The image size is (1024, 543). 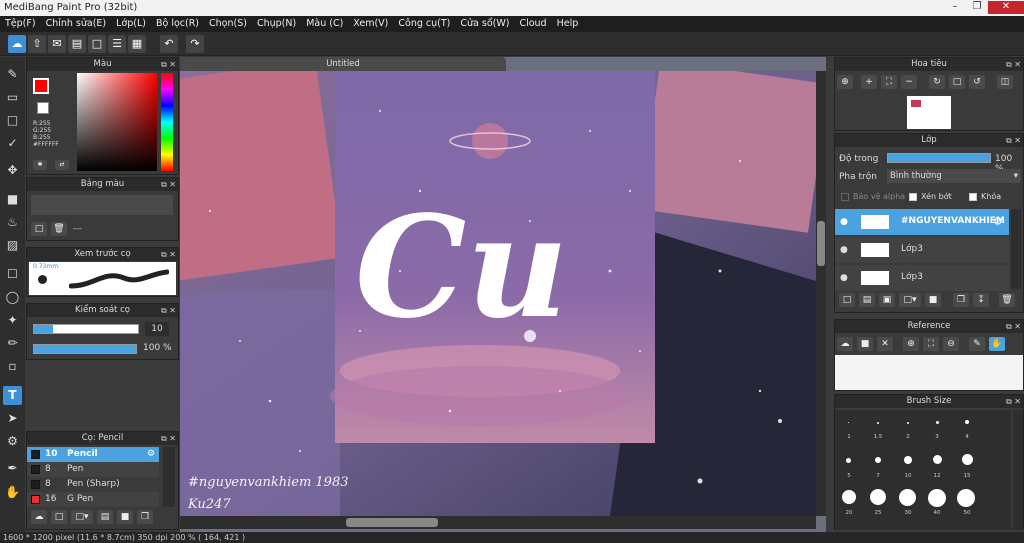 What do you see at coordinates (12, 222) in the screenshot?
I see `bucket-icon: ♨` at bounding box center [12, 222].